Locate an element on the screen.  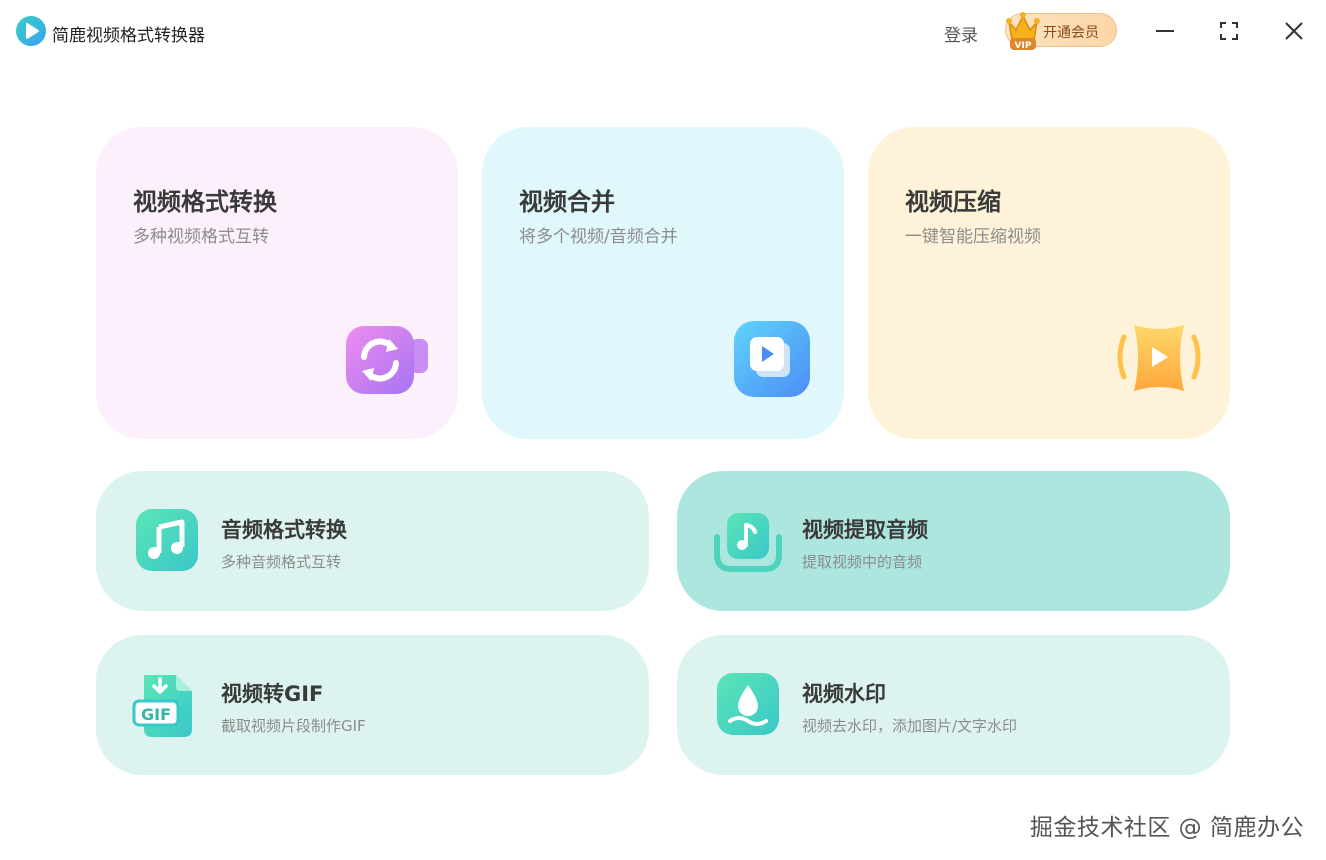
card-audio-format-convert: 音频格式转换 多种音频格式互转 is located at coordinates (372, 541).